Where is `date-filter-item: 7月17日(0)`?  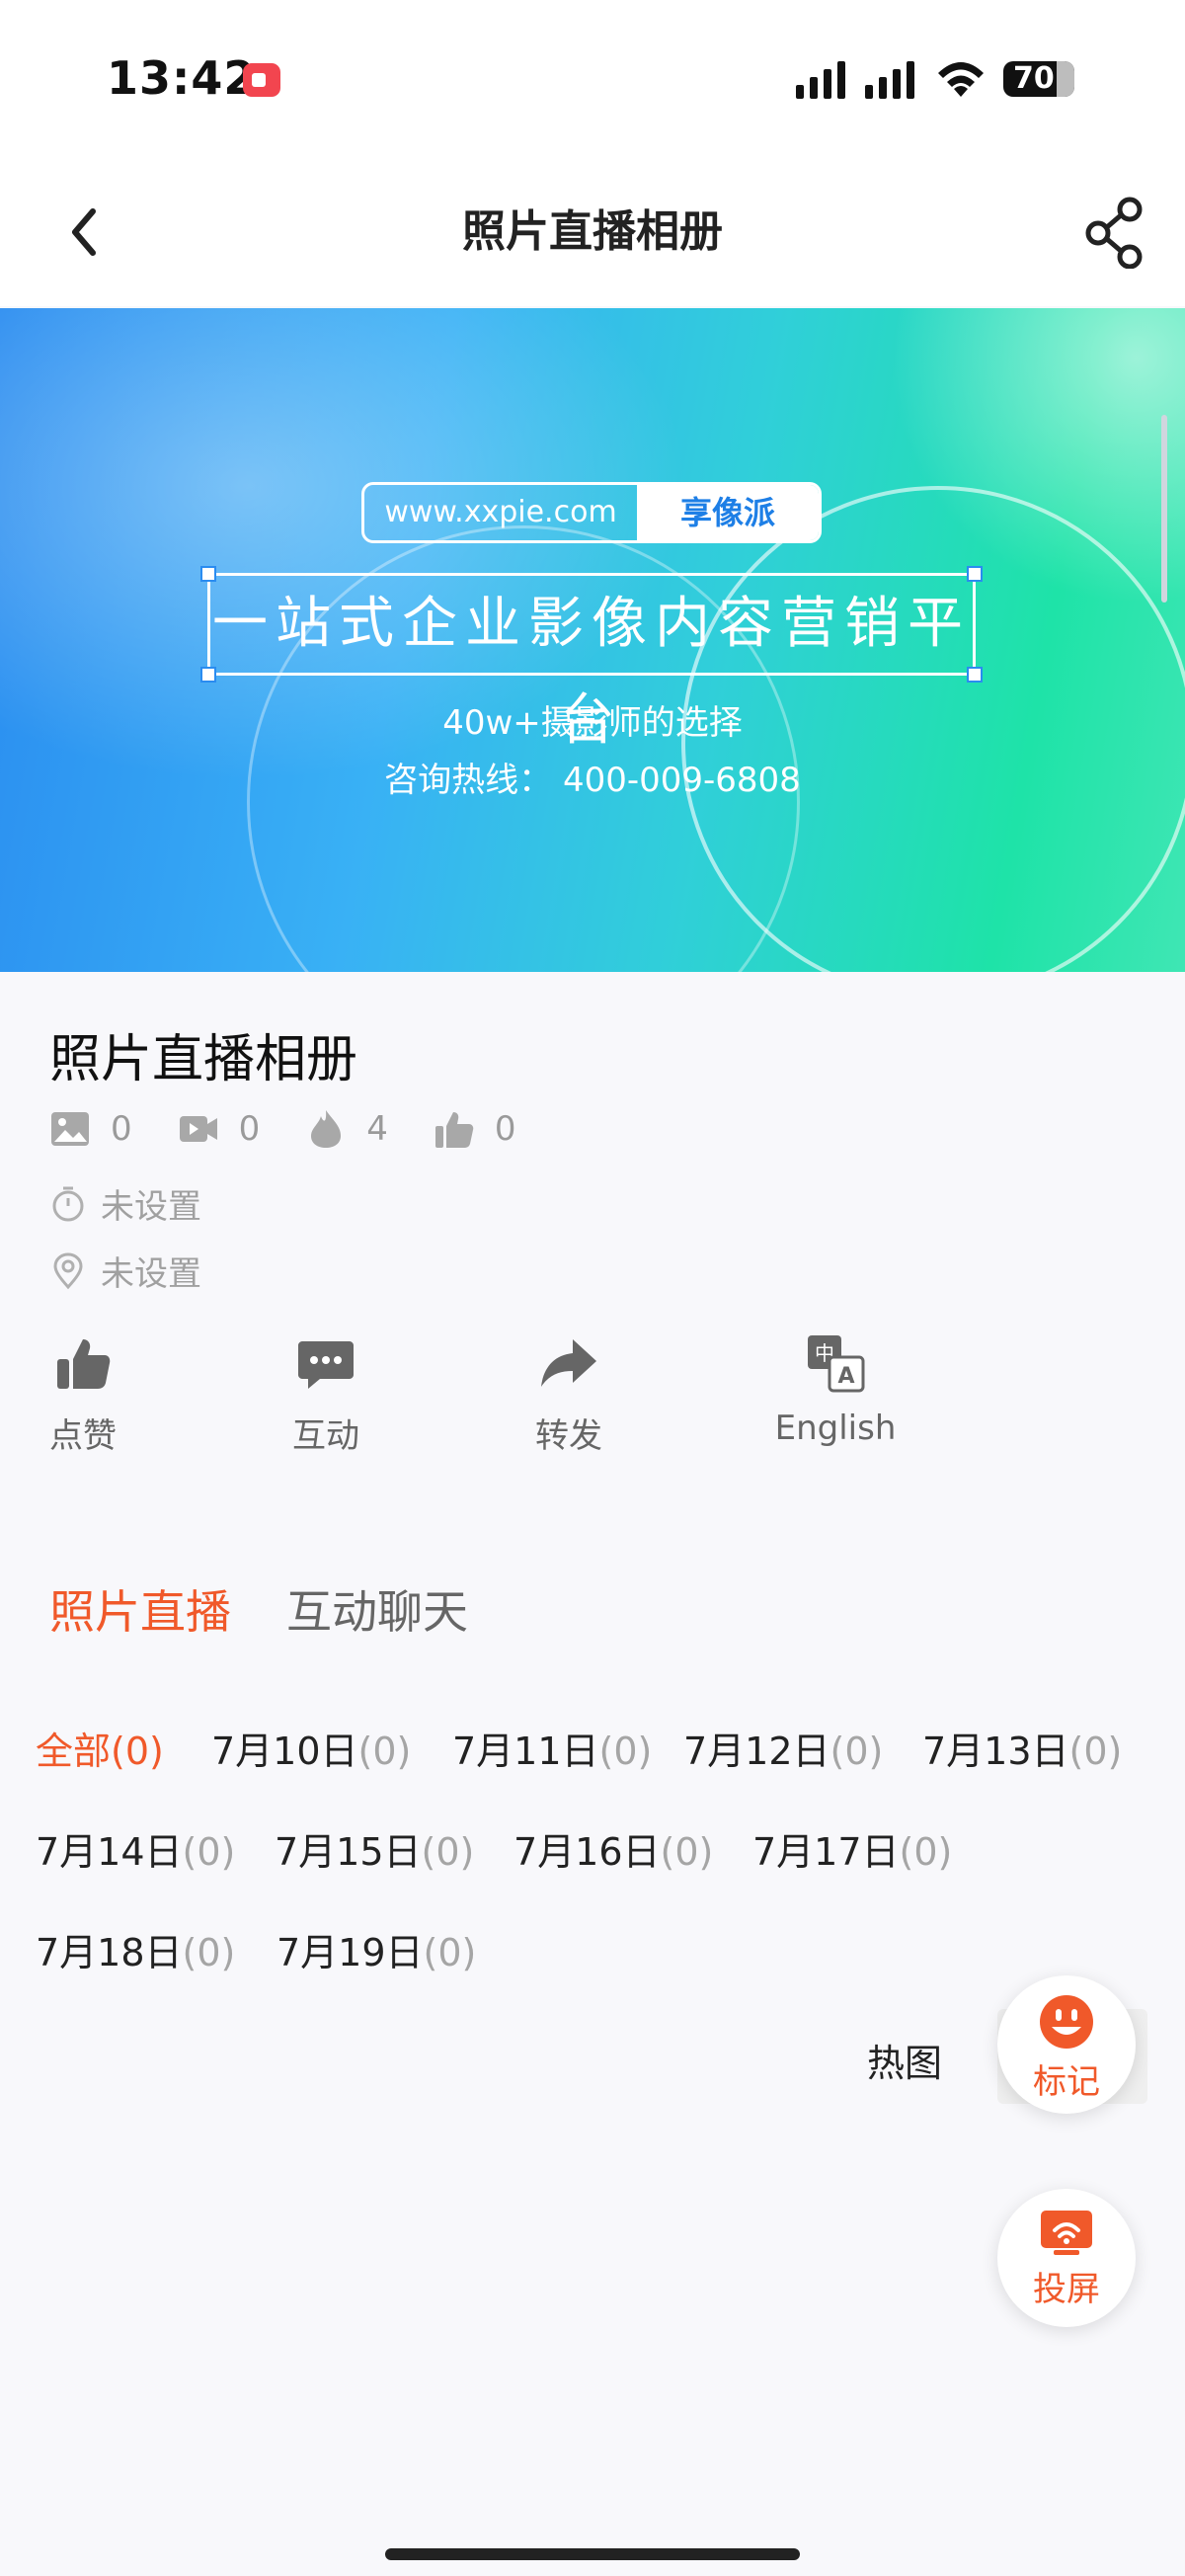 date-filter-item: 7月17日(0) is located at coordinates (852, 1848).